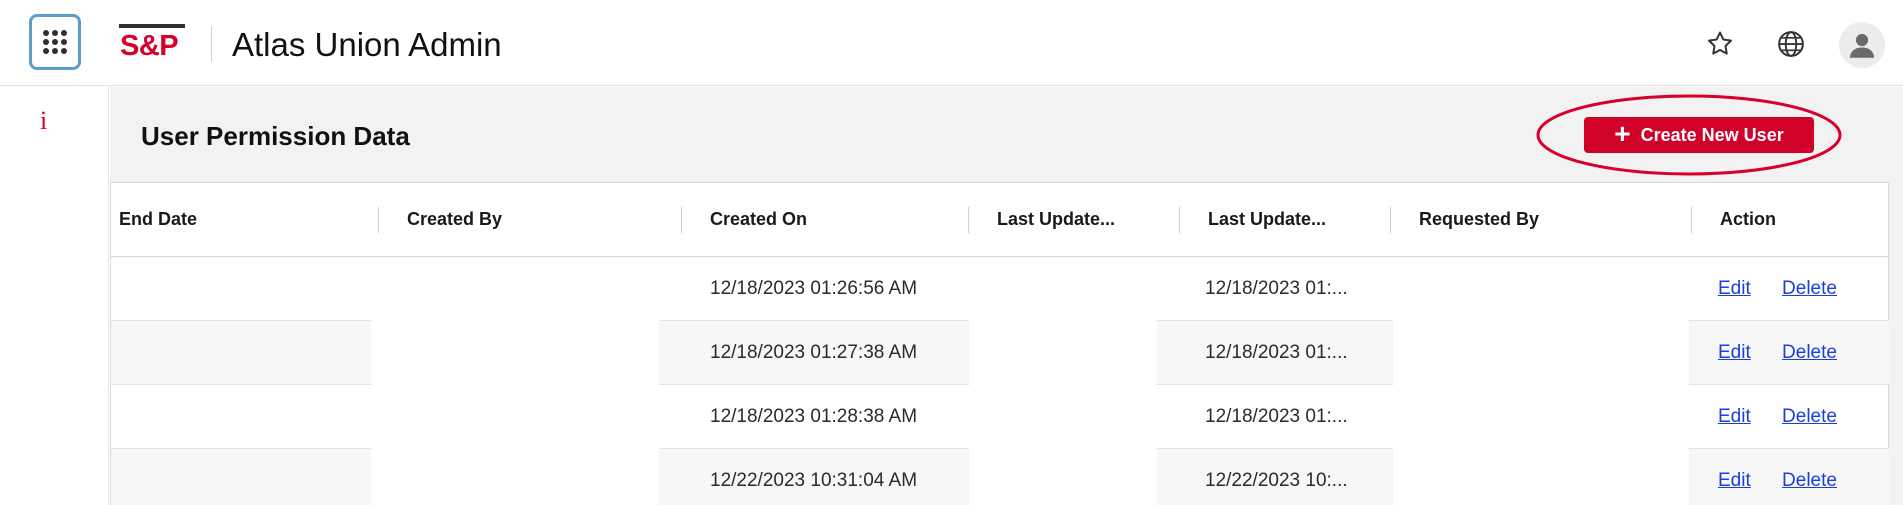 This screenshot has height=505, width=1903. What do you see at coordinates (211, 44) in the screenshot?
I see `header-divider` at bounding box center [211, 44].